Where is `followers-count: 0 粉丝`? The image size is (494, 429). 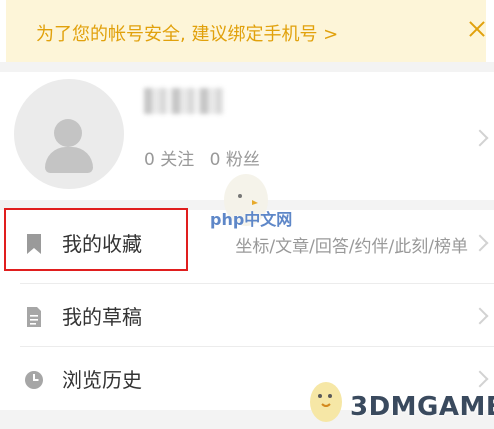
followers-count: 0 粉丝 is located at coordinates (235, 160).